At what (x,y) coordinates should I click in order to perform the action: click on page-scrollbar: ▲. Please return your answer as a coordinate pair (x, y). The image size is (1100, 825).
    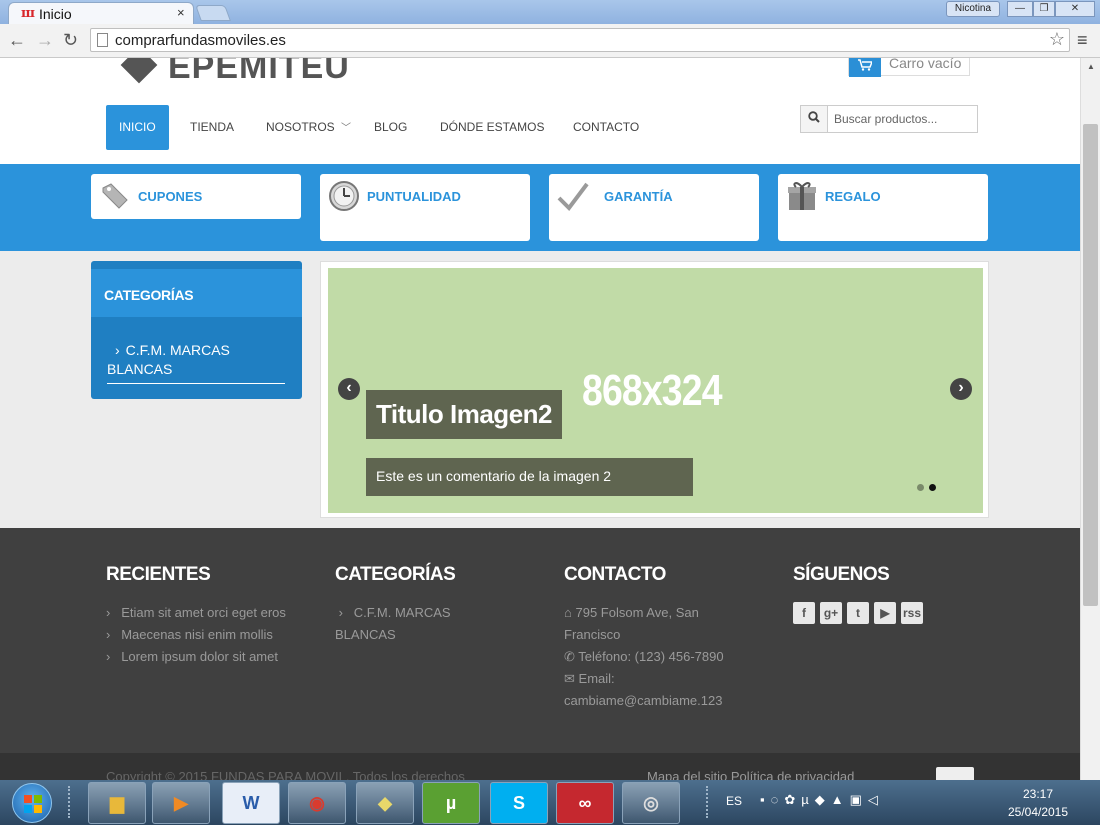
    Looking at the image, I should click on (1090, 419).